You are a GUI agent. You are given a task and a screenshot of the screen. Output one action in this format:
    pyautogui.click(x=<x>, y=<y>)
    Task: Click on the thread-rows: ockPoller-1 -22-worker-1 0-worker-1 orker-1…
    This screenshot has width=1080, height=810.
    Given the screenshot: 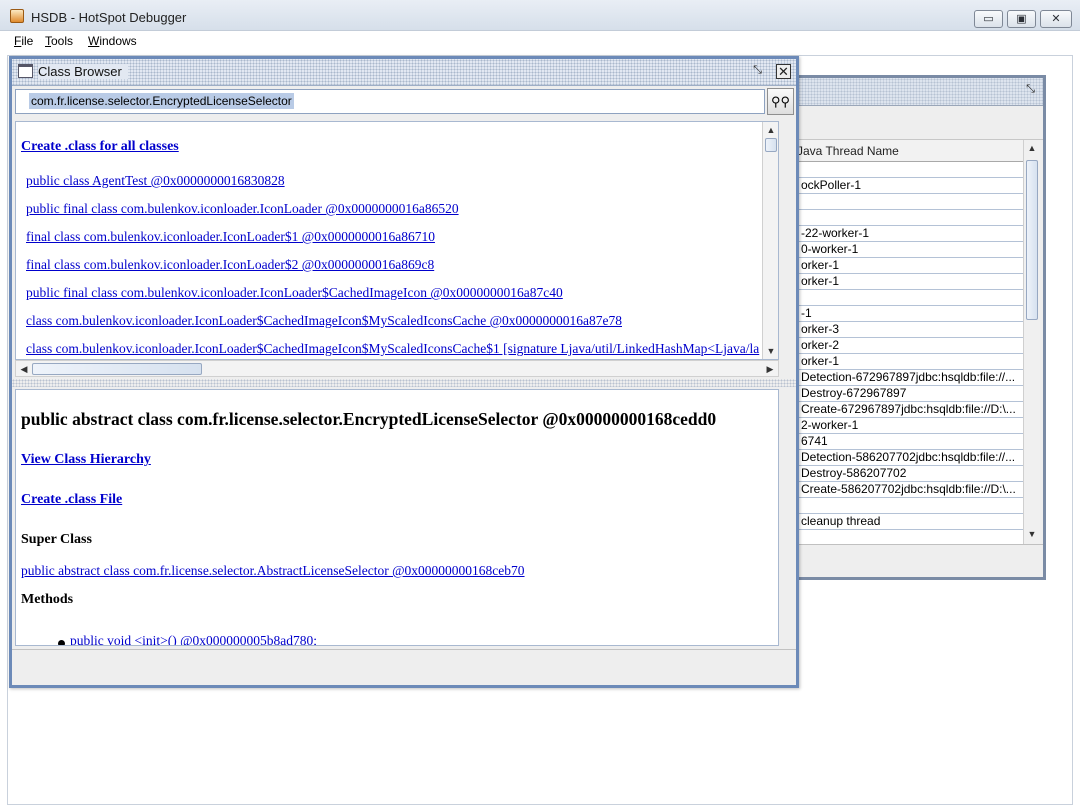 What is the action you would take?
    pyautogui.click(x=903, y=346)
    